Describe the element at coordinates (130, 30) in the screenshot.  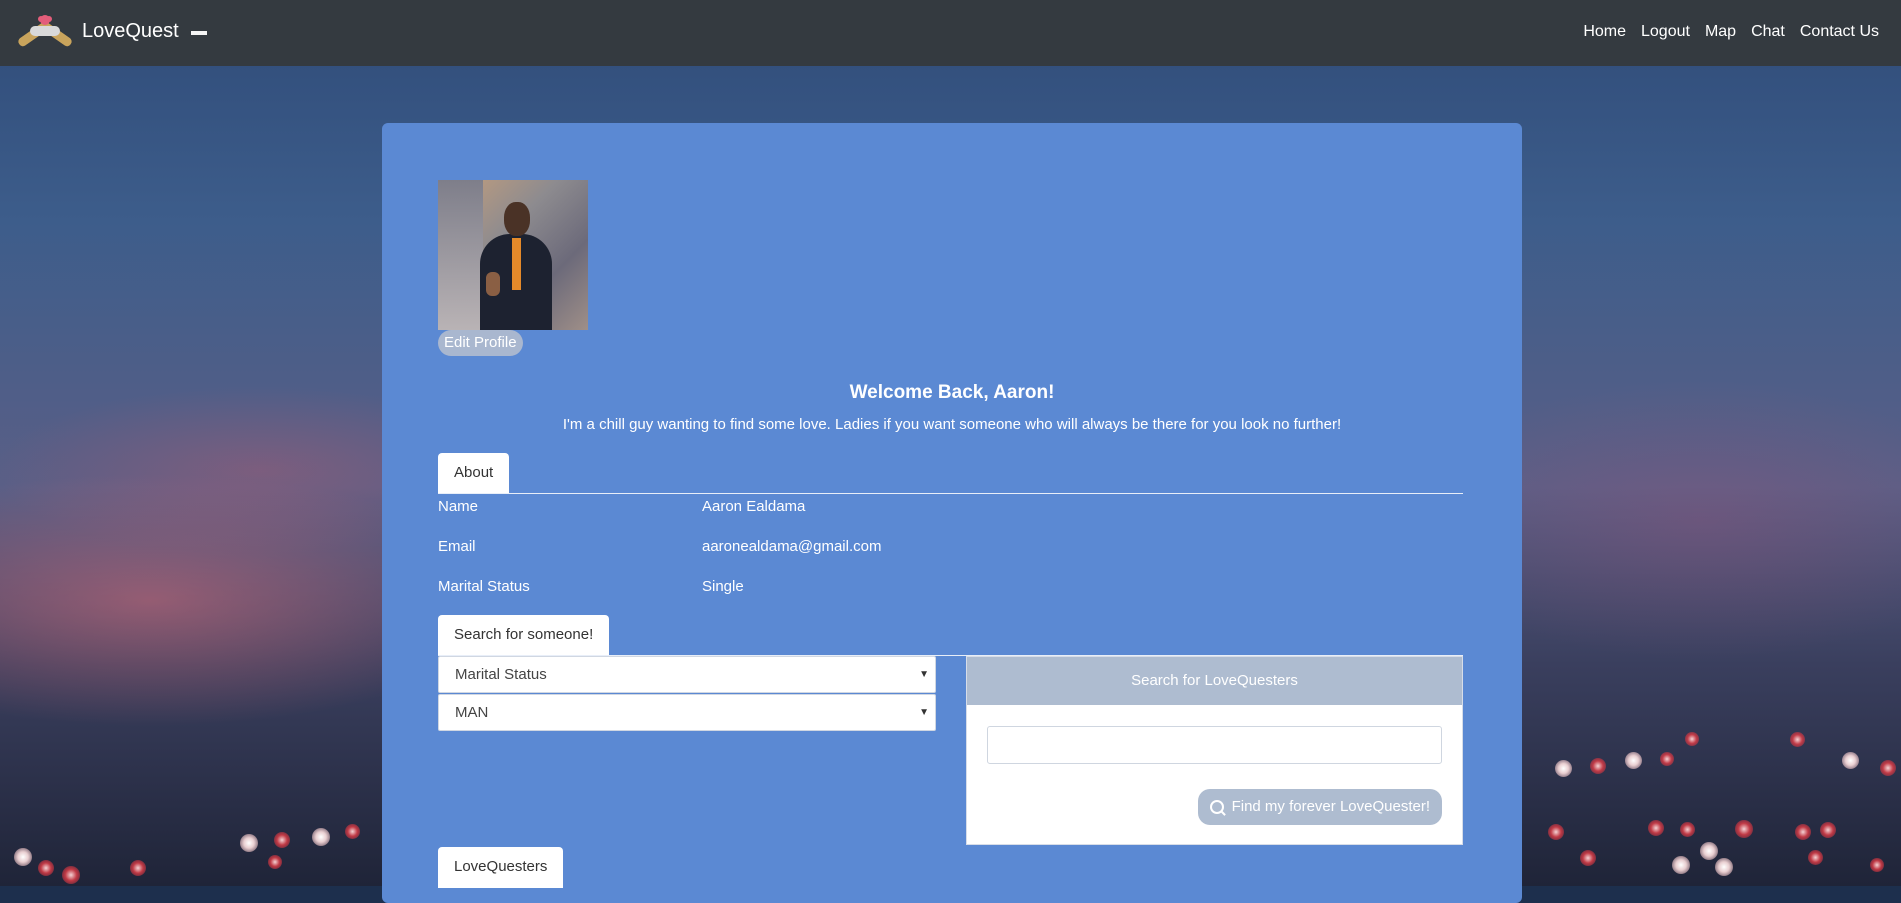
I see `brand-name: LoveQuest` at that location.